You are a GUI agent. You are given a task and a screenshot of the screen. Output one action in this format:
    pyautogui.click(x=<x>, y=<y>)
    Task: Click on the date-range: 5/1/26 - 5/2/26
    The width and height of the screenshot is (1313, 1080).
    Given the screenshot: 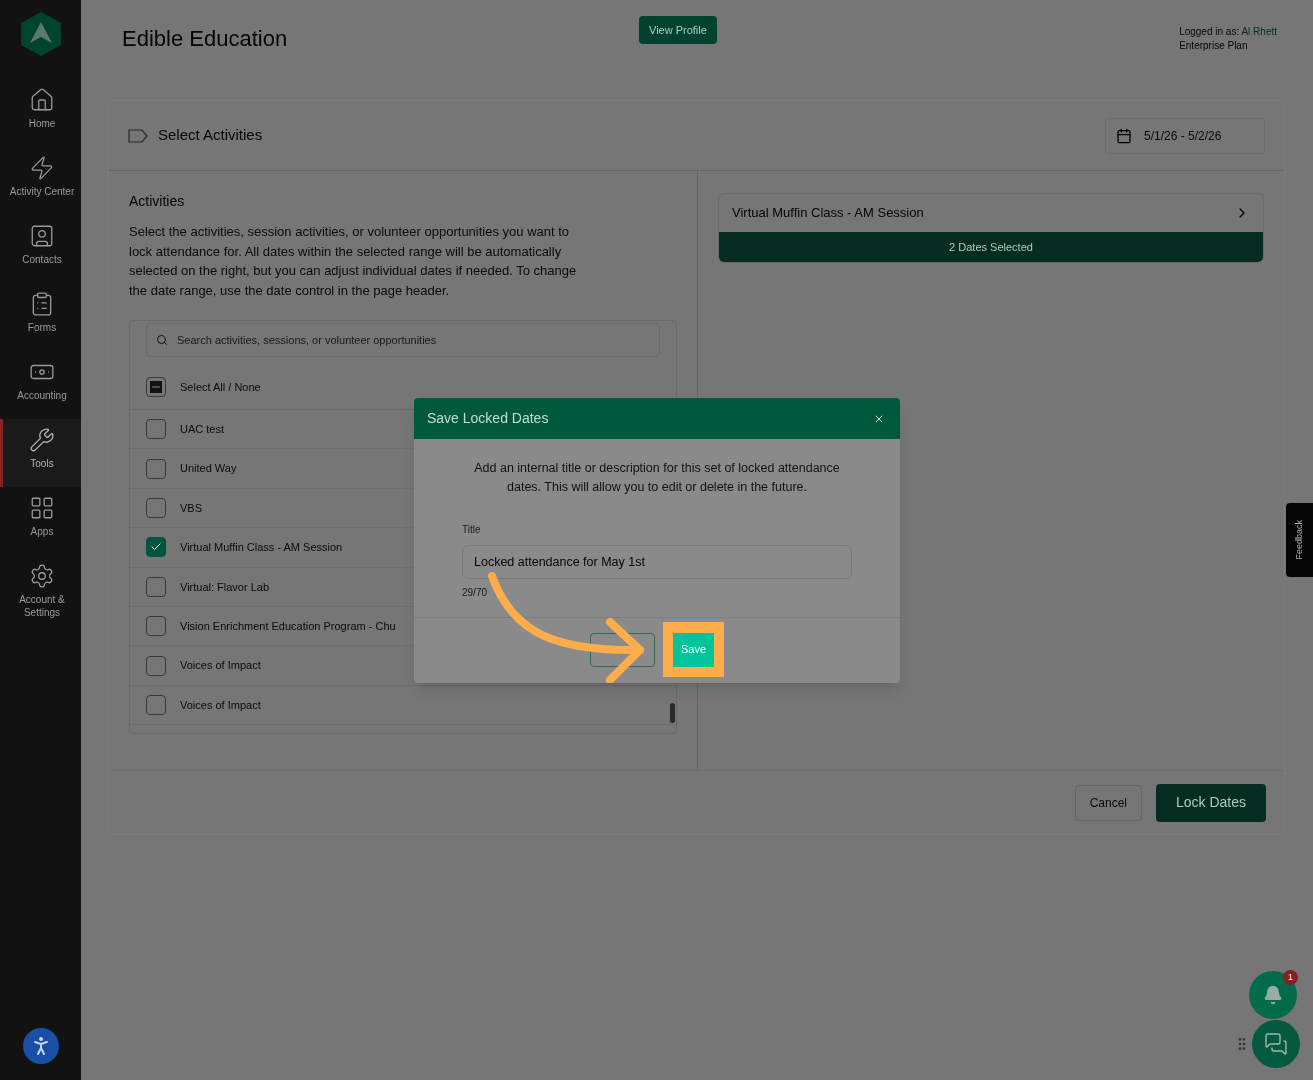 What is the action you would take?
    pyautogui.click(x=1183, y=136)
    